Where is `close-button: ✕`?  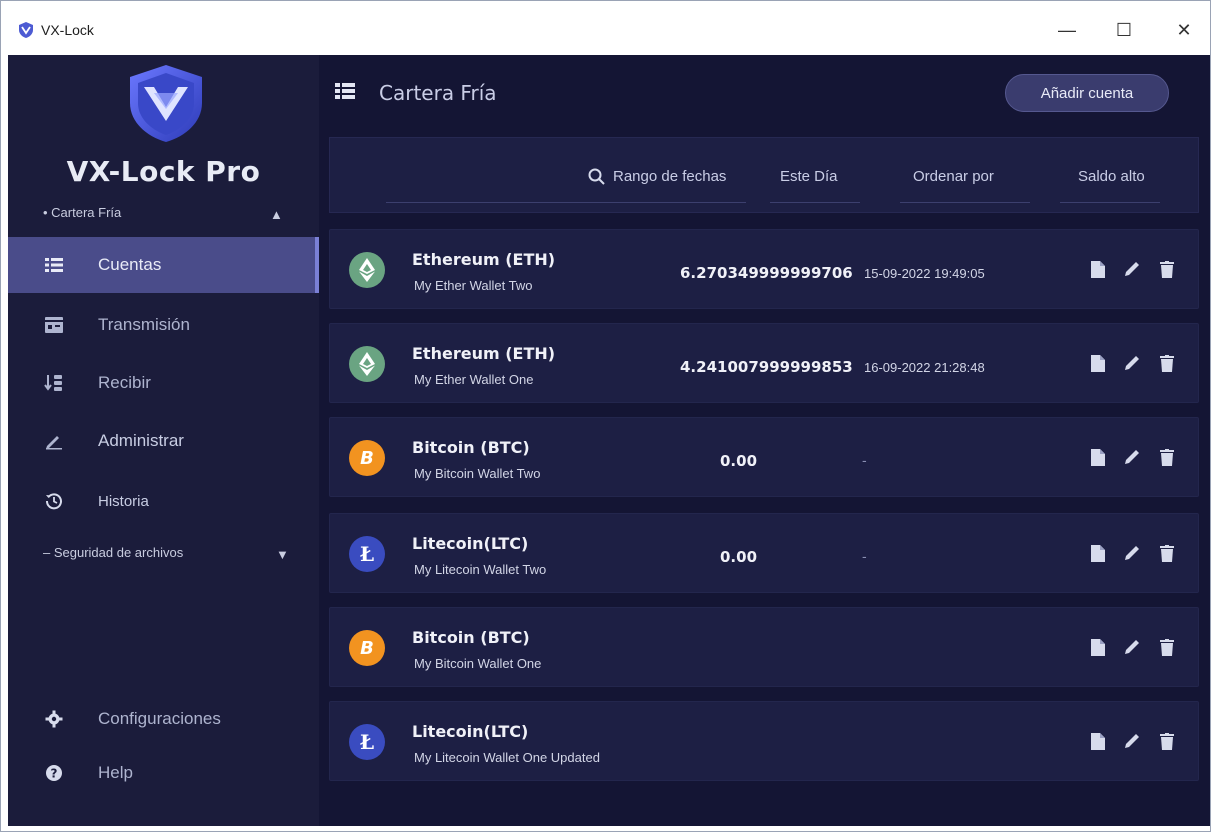 close-button: ✕ is located at coordinates (1184, 30).